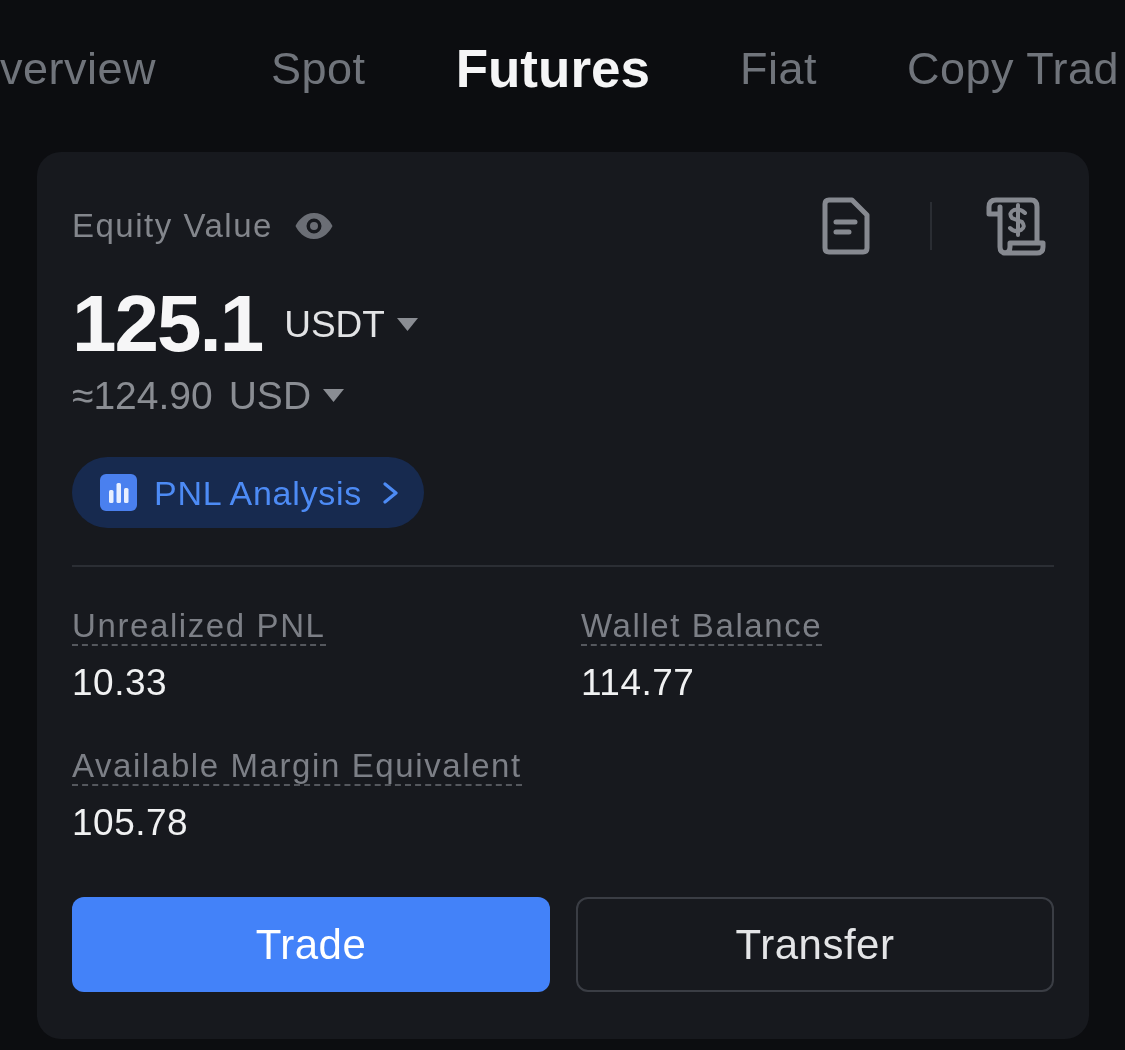 The width and height of the screenshot is (1125, 1050). What do you see at coordinates (846, 226) in the screenshot?
I see `document-icon` at bounding box center [846, 226].